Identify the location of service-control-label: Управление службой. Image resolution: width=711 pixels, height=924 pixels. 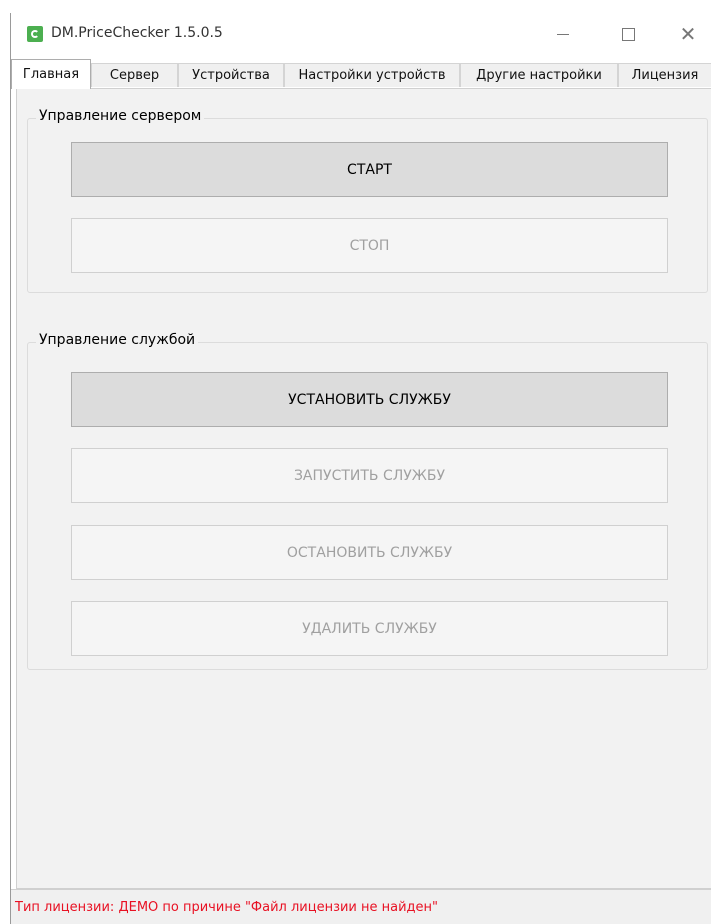
(117, 340).